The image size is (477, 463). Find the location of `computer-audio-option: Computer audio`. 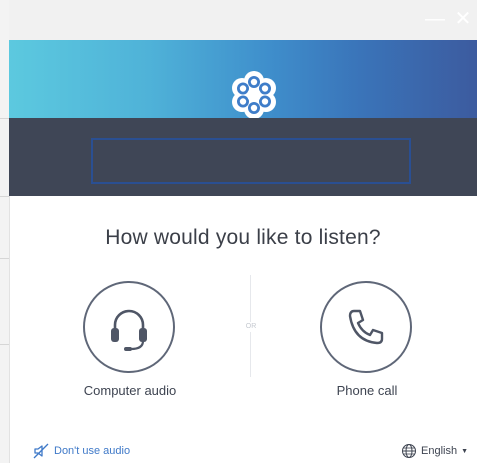

computer-audio-option: Computer audio is located at coordinates (130, 346).